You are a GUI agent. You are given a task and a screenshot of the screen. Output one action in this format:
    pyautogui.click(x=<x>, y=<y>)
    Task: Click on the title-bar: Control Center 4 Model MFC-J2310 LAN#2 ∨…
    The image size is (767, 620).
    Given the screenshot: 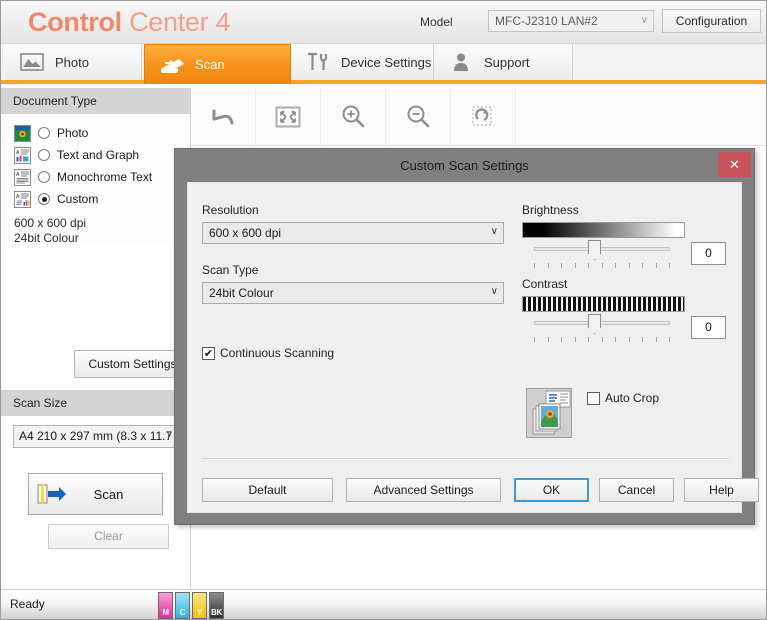 What is the action you would take?
    pyautogui.click(x=383, y=22)
    